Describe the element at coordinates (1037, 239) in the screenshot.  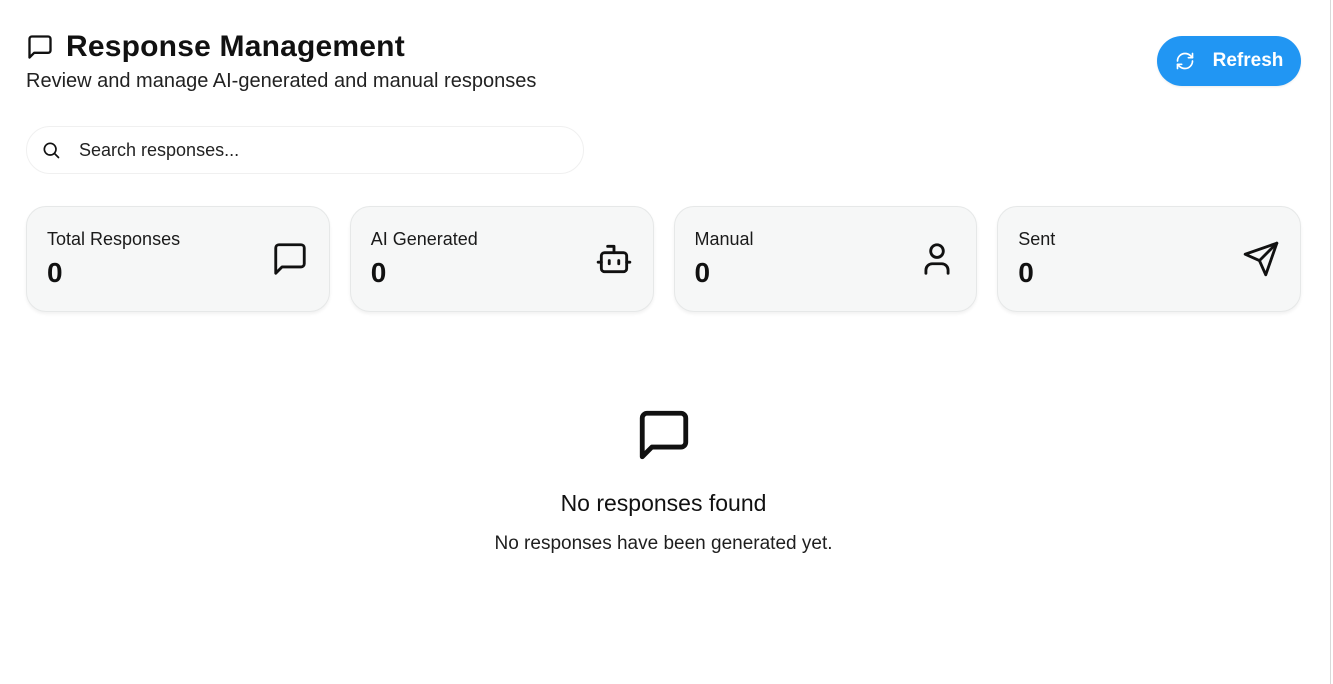
I see `stat-label: Sent` at that location.